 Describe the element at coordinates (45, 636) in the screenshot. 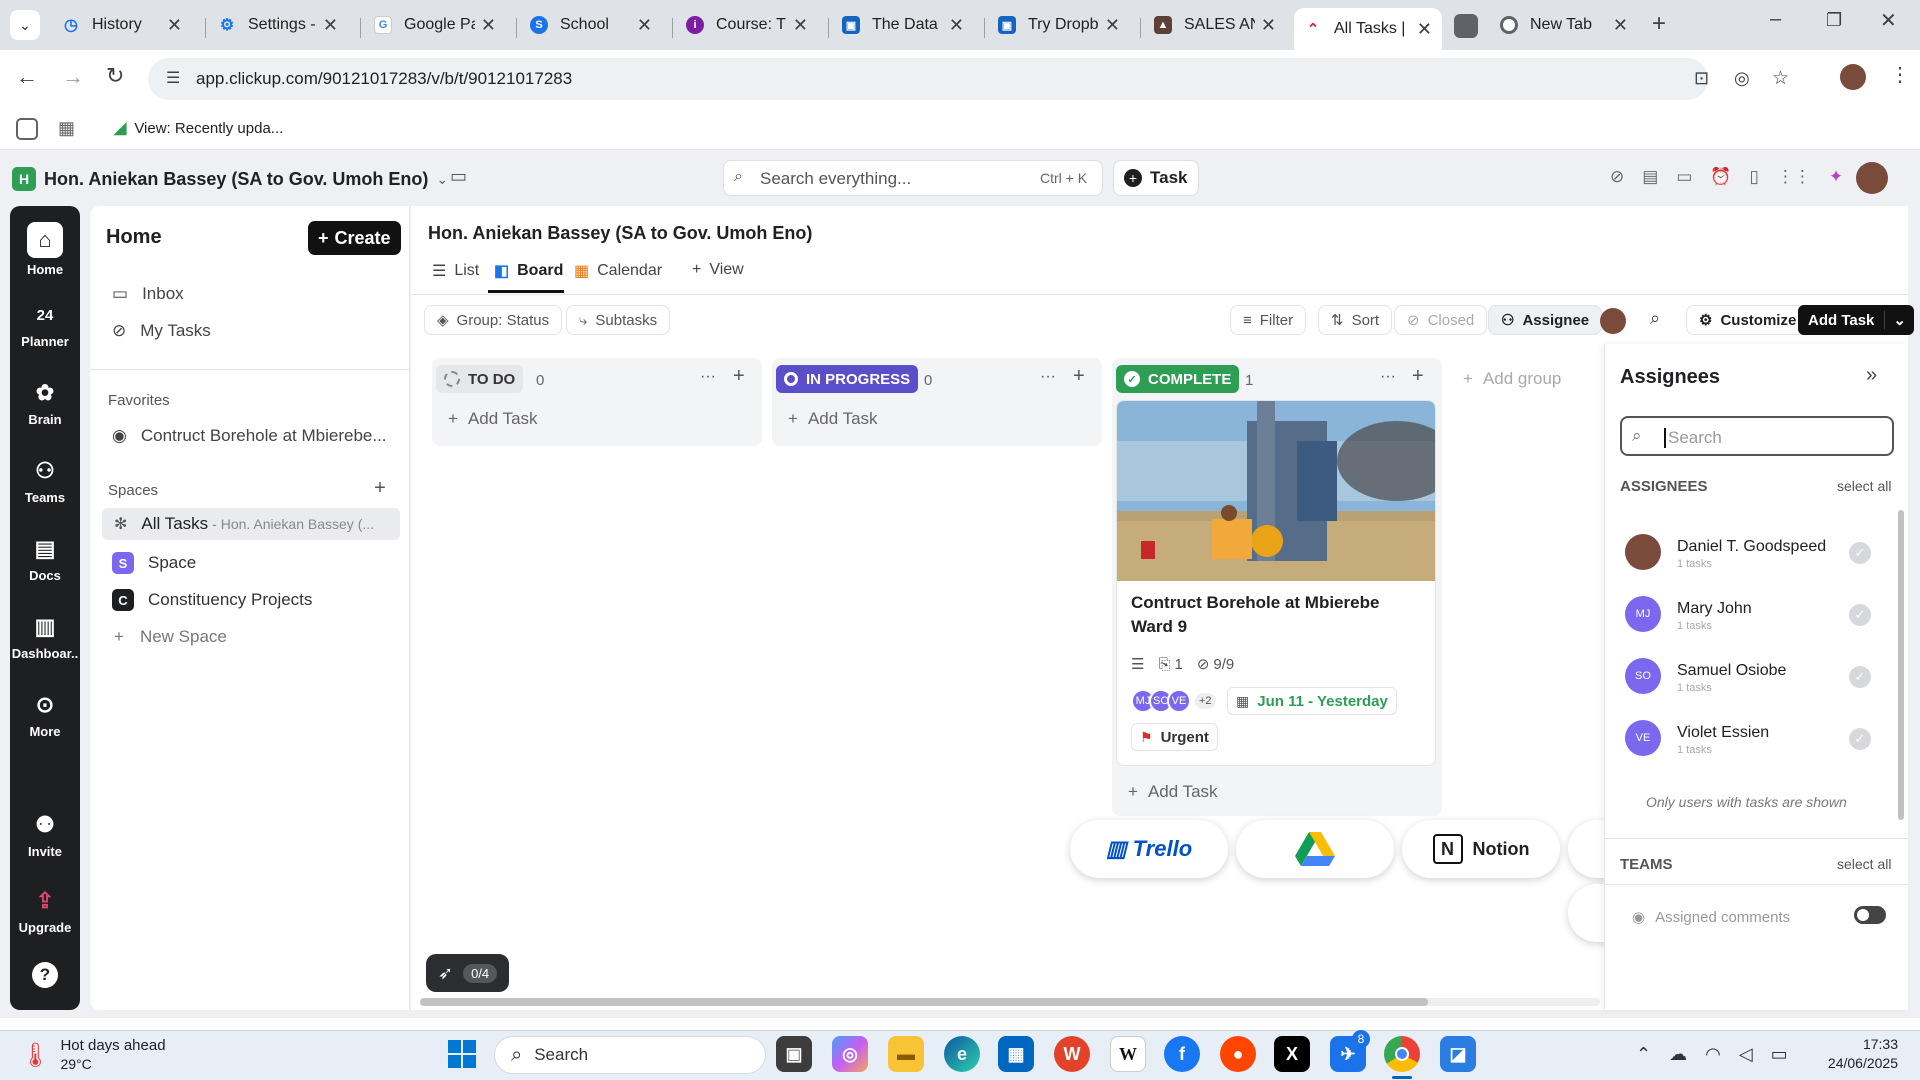

I see `rail-dashboards: ▥ Dashboar..` at that location.